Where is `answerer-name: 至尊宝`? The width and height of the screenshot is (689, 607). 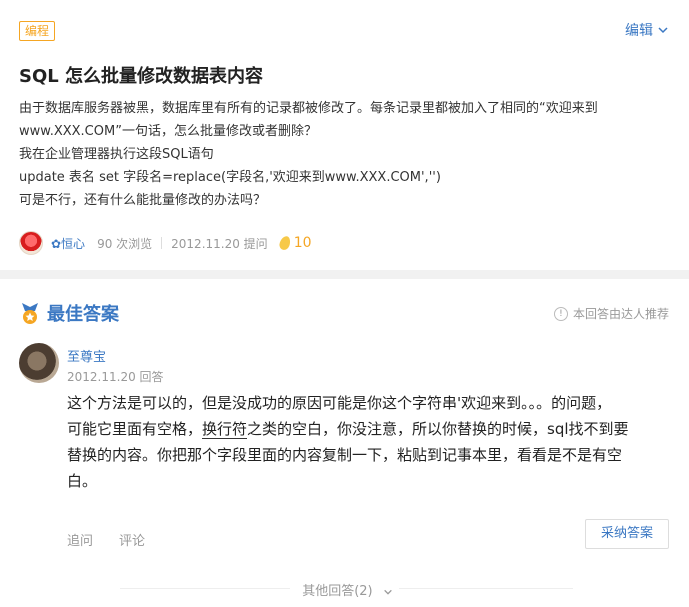 answerer-name: 至尊宝 is located at coordinates (86, 355).